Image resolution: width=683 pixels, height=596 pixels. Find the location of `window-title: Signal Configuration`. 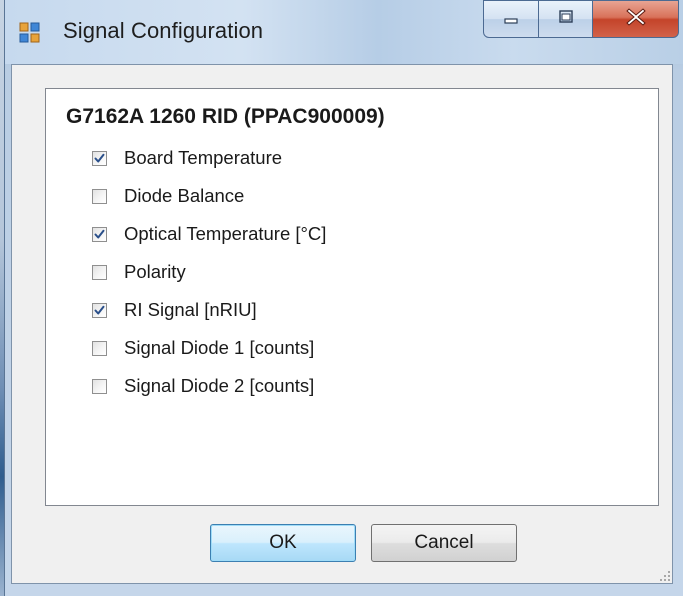

window-title: Signal Configuration is located at coordinates (163, 30).